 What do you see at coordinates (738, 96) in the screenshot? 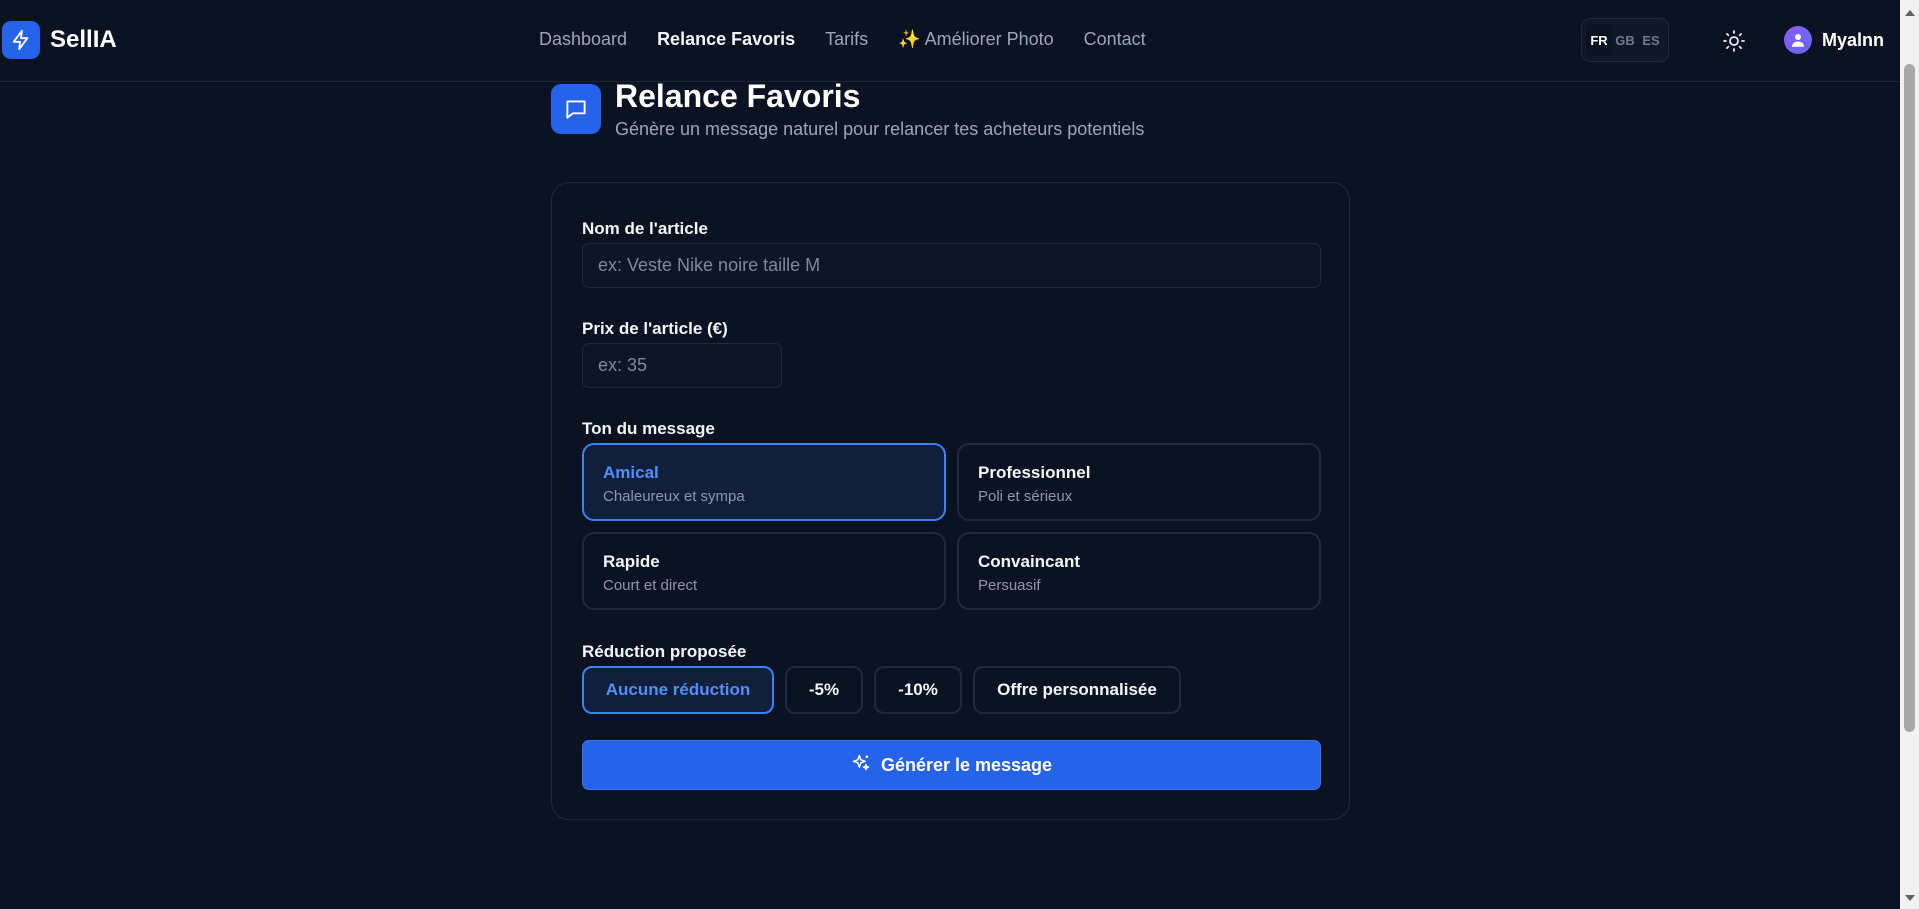
I see `page-title: Relance Favoris` at bounding box center [738, 96].